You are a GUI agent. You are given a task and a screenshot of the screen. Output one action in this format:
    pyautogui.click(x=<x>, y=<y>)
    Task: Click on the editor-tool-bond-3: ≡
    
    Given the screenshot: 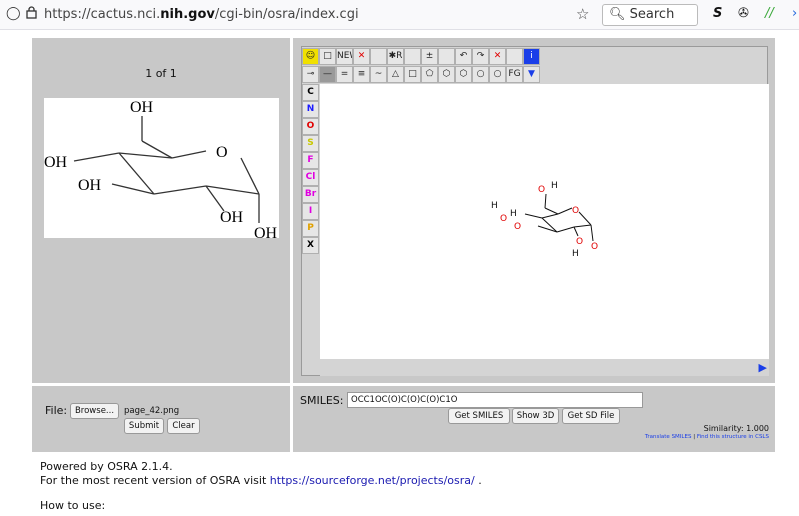 What is the action you would take?
    pyautogui.click(x=361, y=74)
    